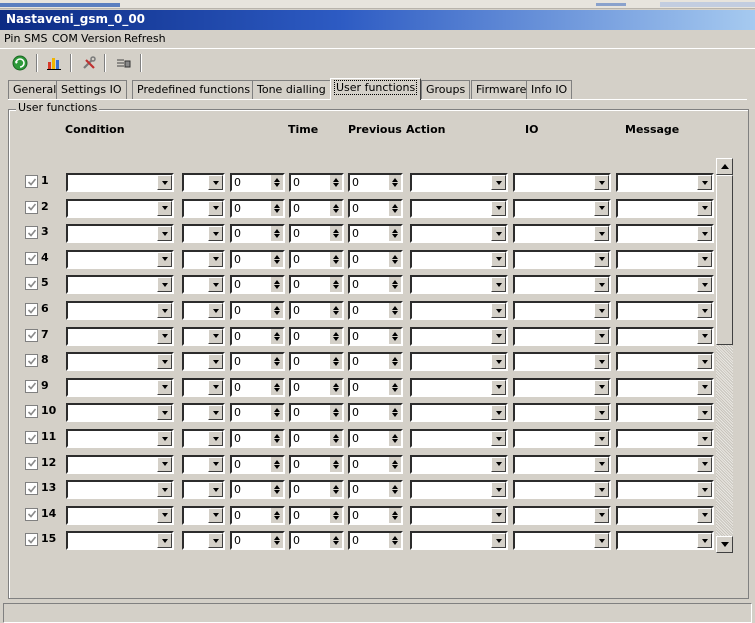 This screenshot has height=623, width=755. Describe the element at coordinates (145, 38) in the screenshot. I see `menu-refresh: Refresh` at that location.